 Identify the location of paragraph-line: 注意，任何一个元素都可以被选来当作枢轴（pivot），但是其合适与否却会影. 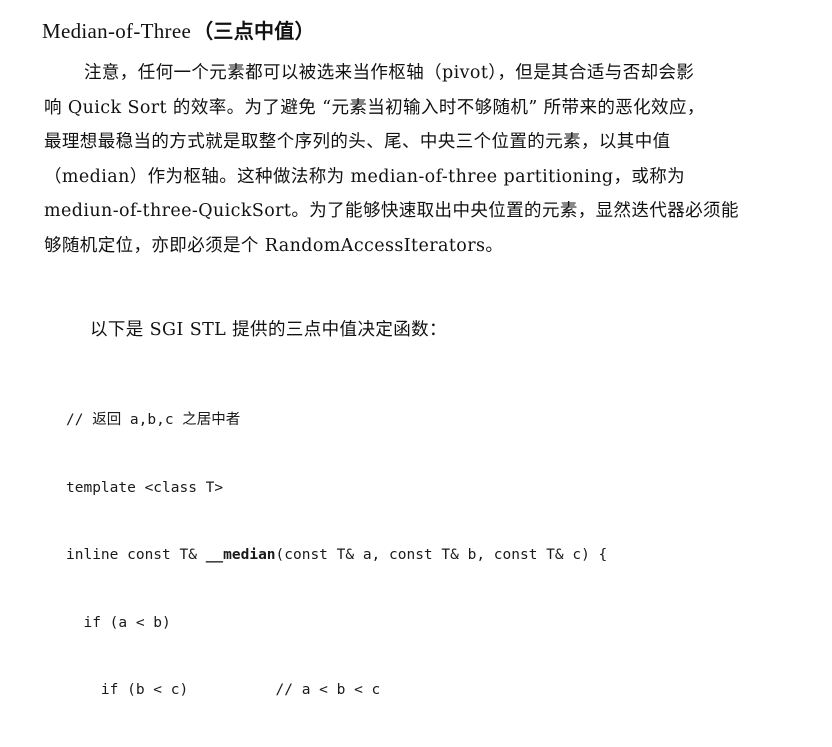
(389, 73).